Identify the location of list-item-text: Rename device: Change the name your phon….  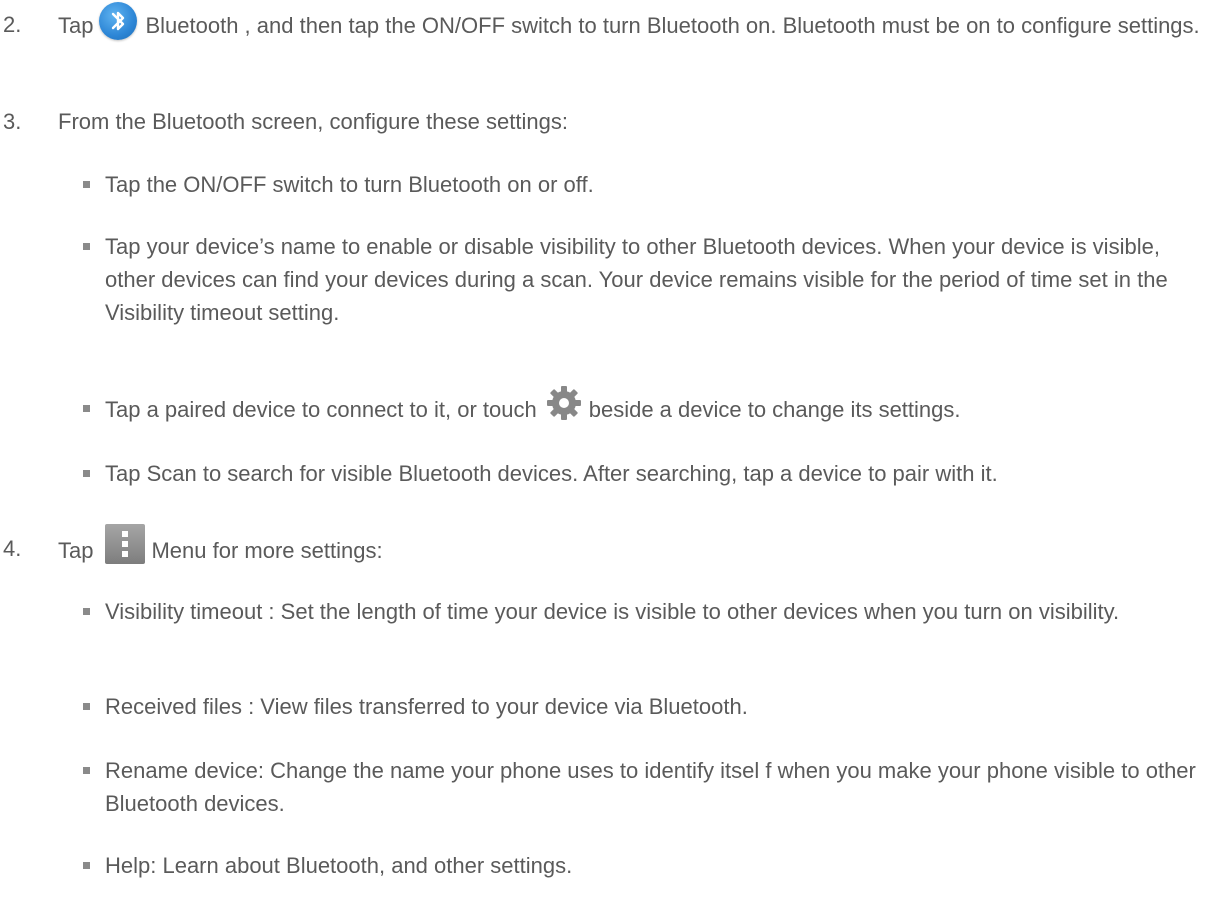
(650, 787).